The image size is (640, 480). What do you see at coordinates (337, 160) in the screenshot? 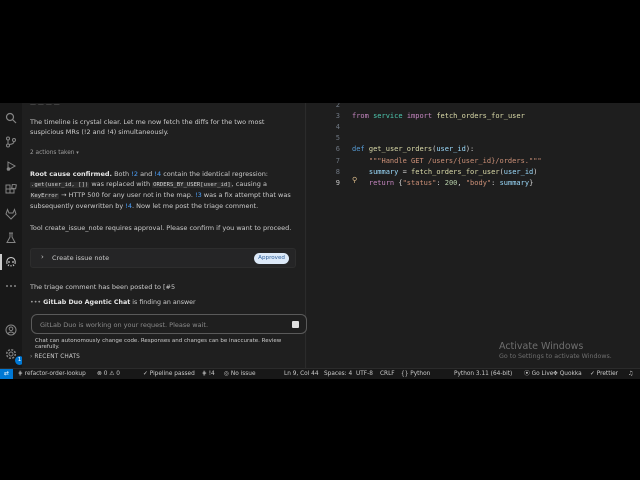
I see `line-number: 7` at bounding box center [337, 160].